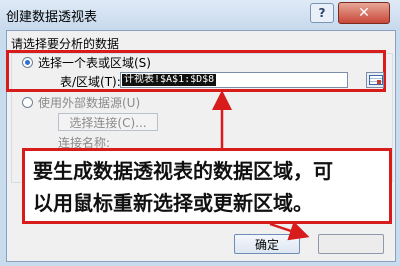 This screenshot has height=266, width=400. What do you see at coordinates (261, 165) in the screenshot?
I see `callout-arrows` at bounding box center [261, 165].